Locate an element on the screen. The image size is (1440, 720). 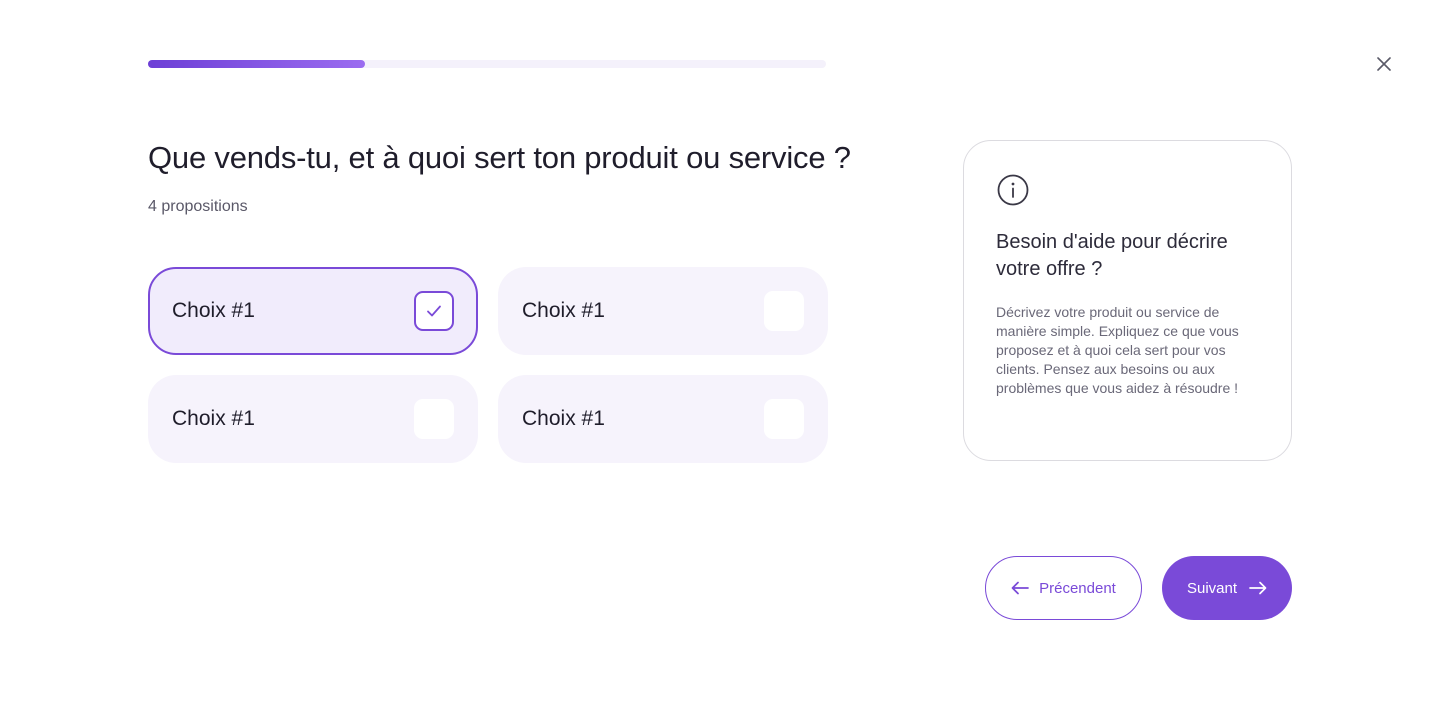
choice-option-3: Choix #1 is located at coordinates (313, 419).